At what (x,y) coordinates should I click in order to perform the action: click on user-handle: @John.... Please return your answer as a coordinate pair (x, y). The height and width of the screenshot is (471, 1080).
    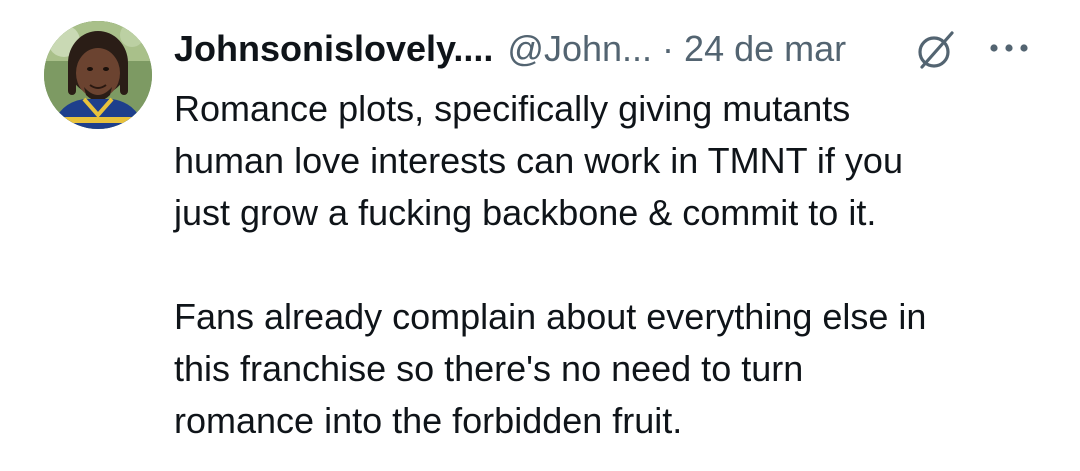
    Looking at the image, I should click on (579, 49).